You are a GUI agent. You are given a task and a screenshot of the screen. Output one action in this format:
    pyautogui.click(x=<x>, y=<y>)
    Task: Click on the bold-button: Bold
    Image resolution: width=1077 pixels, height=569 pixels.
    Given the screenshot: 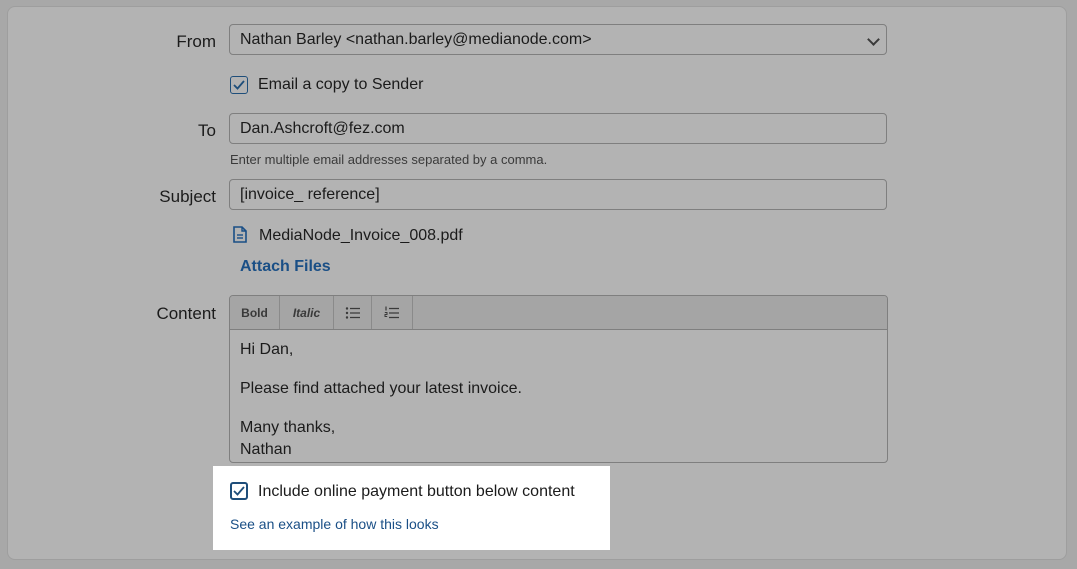 What is the action you would take?
    pyautogui.click(x=255, y=312)
    